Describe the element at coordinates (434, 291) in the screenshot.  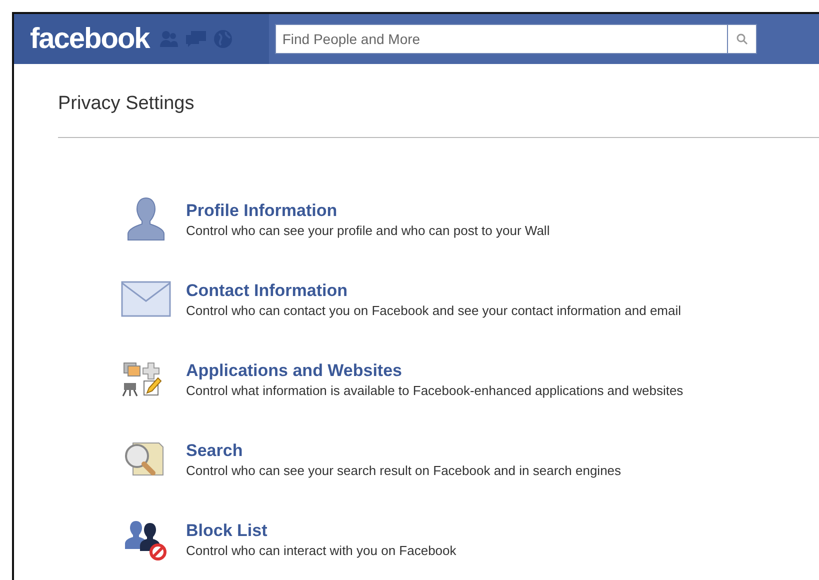
I see `section-link: Contact Information` at that location.